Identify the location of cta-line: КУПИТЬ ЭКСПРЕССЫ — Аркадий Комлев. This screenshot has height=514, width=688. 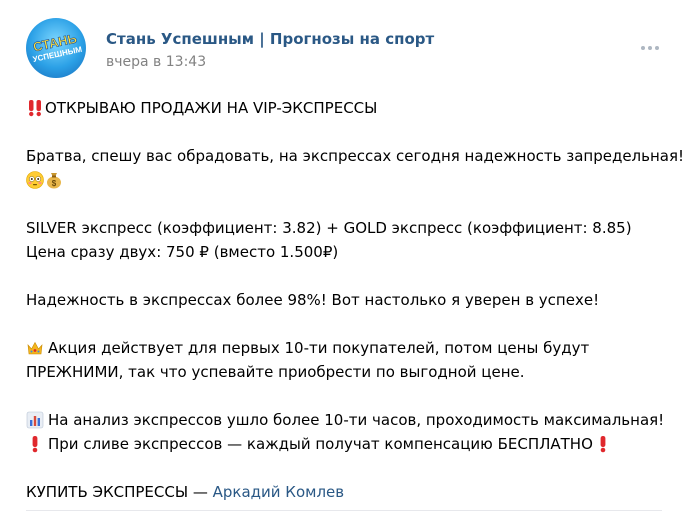
(351, 492).